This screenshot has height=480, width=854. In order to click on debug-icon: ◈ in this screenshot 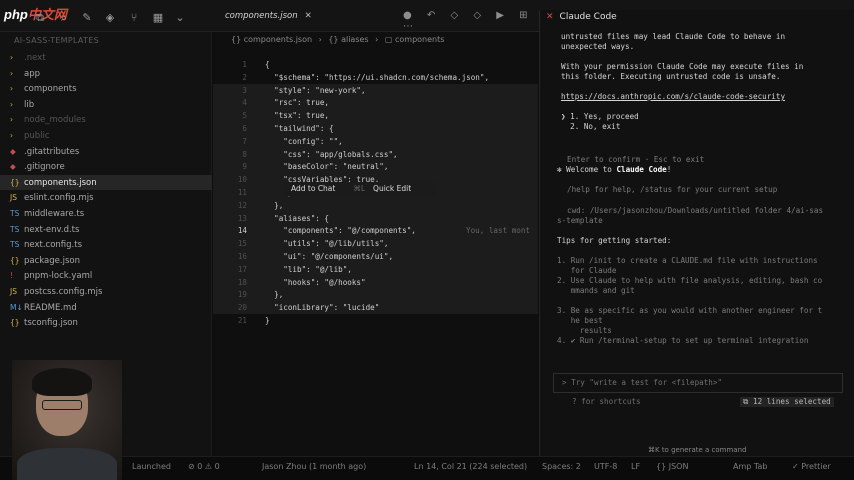, I will do `click(110, 18)`.